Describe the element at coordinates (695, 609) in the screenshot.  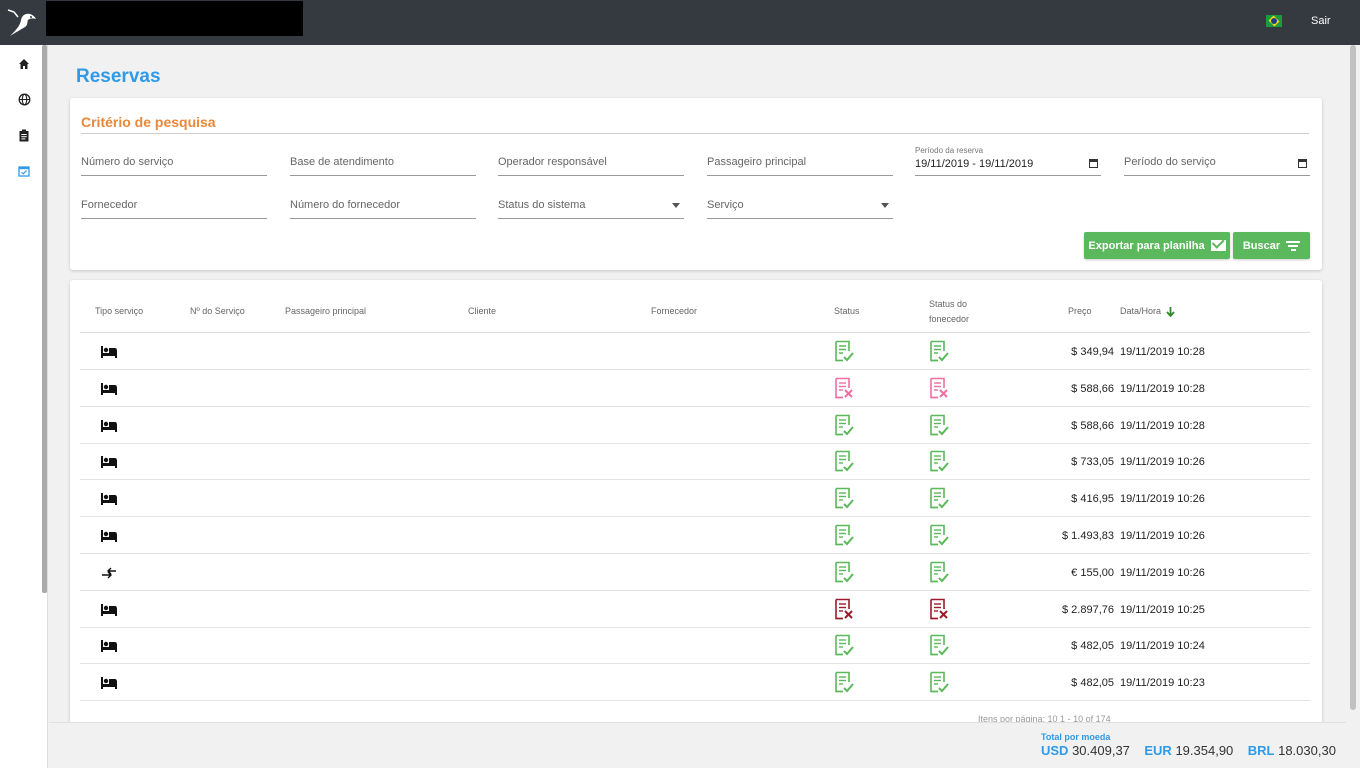
I see `table-row: $ 2.897,76 19/11/2019 10:25` at that location.